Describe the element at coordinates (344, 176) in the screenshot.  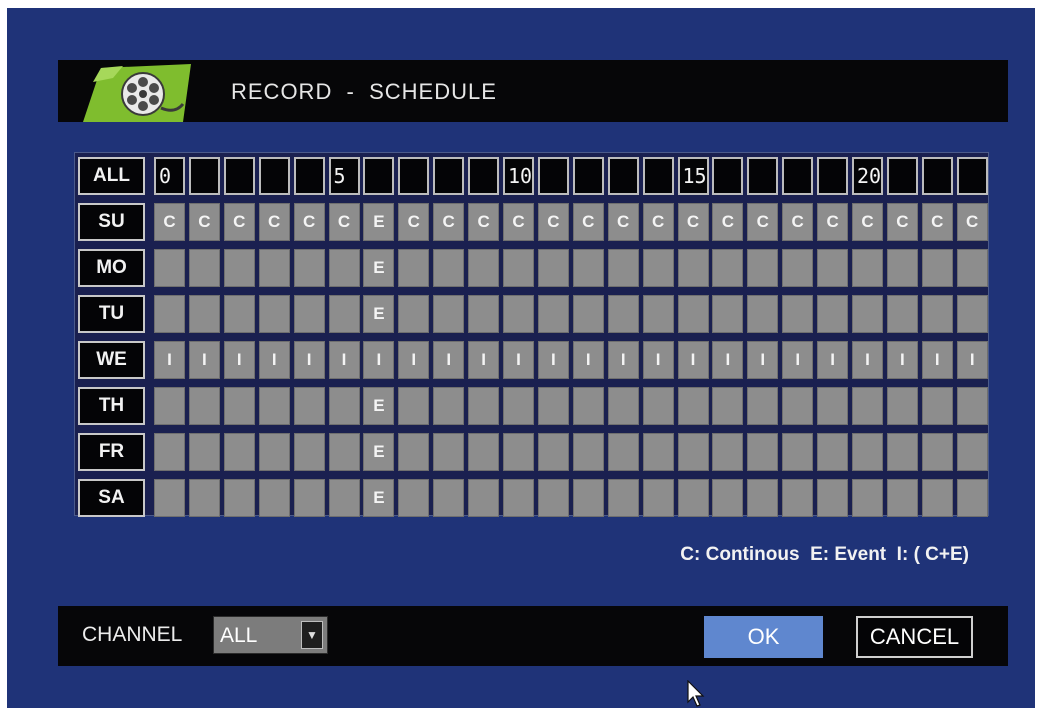
I see `hour-header-cell: 5` at that location.